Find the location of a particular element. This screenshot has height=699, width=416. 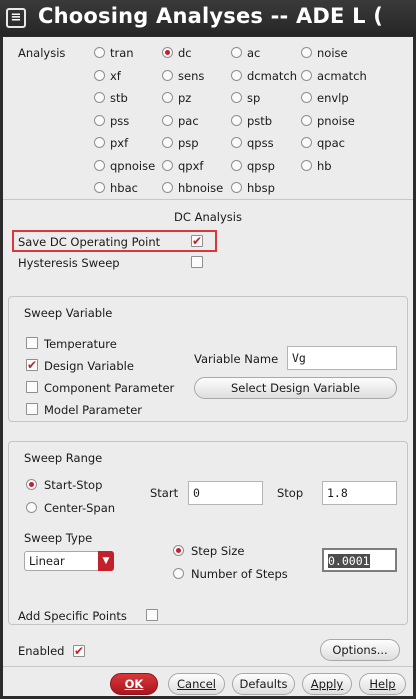

analysis-option-label: pstb is located at coordinates (260, 120).